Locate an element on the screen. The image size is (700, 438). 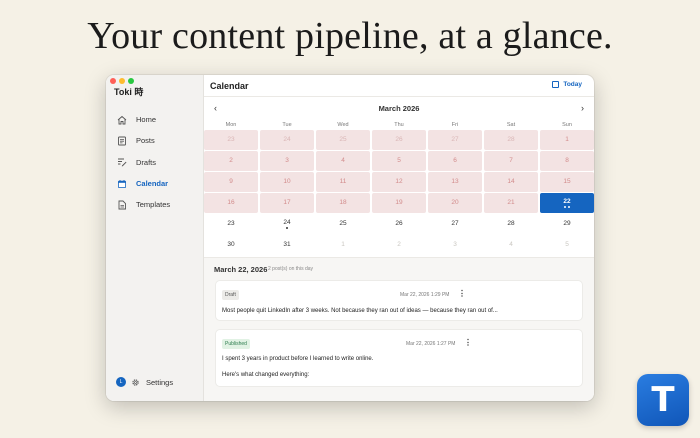
minimize-window-button is located at coordinates (122, 81).